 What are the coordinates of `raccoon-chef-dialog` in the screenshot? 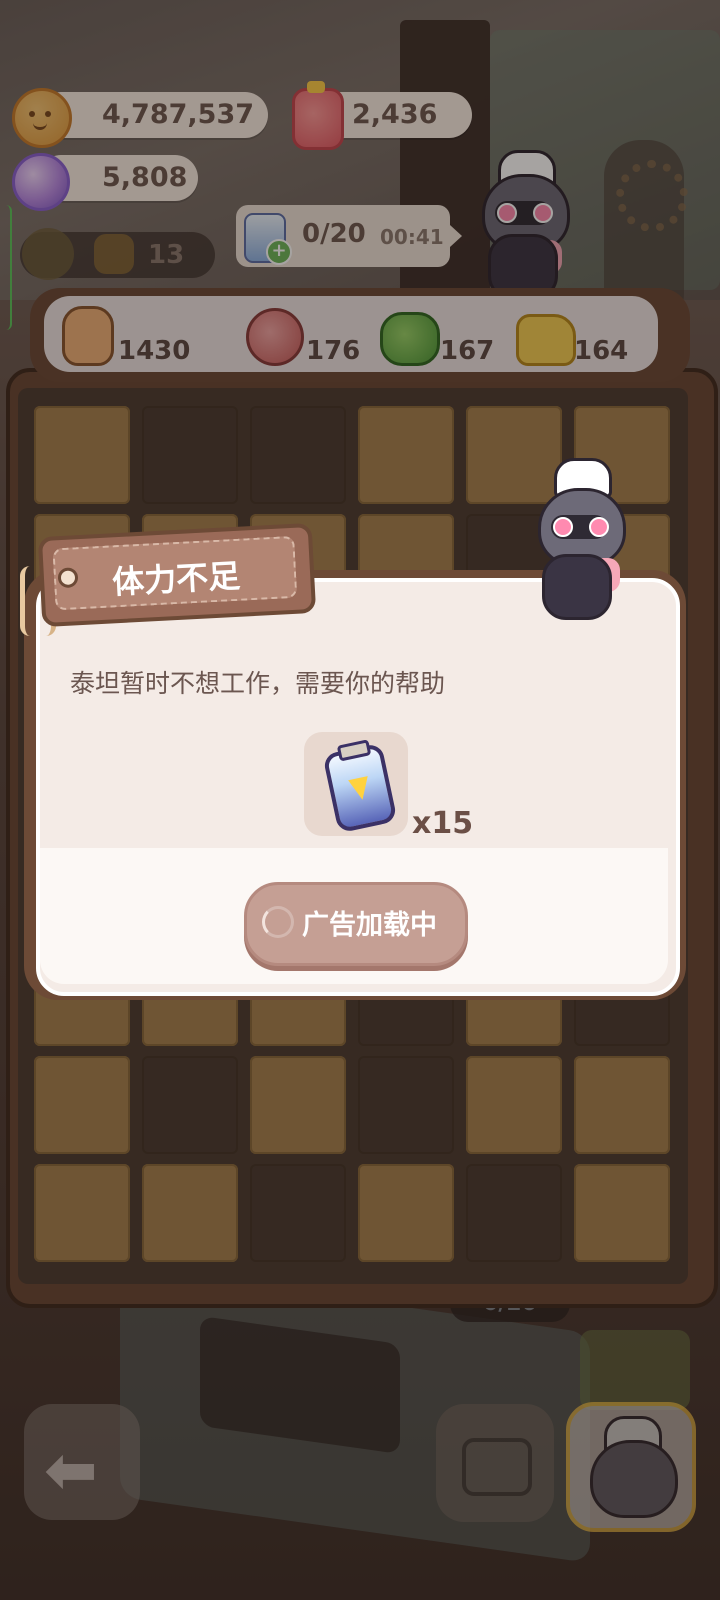 It's located at (579, 539).